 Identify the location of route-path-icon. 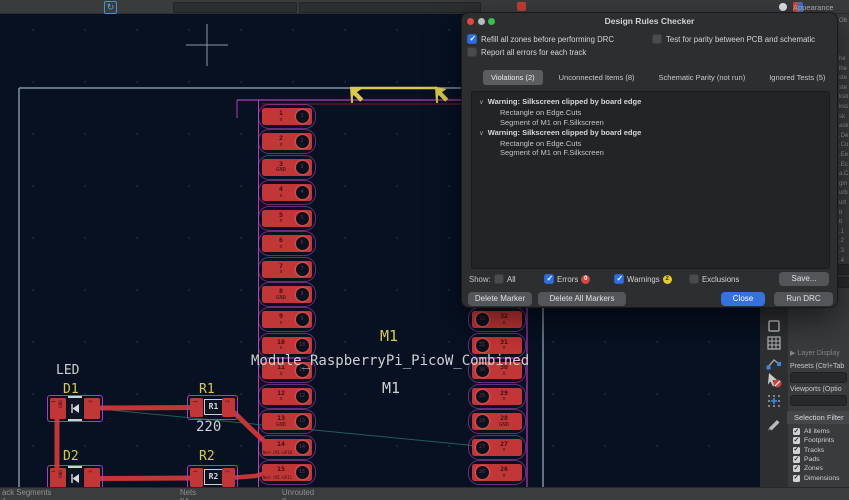
(774, 362).